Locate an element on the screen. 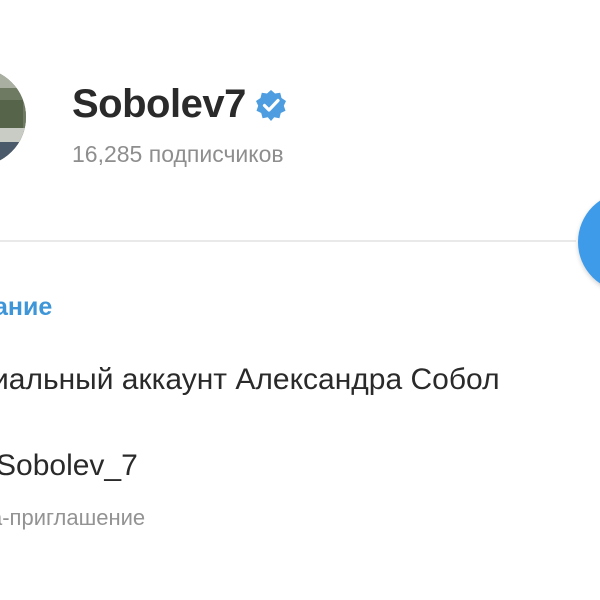 The height and width of the screenshot is (600, 600). channel-title-row: Sobolev7 is located at coordinates (180, 104).